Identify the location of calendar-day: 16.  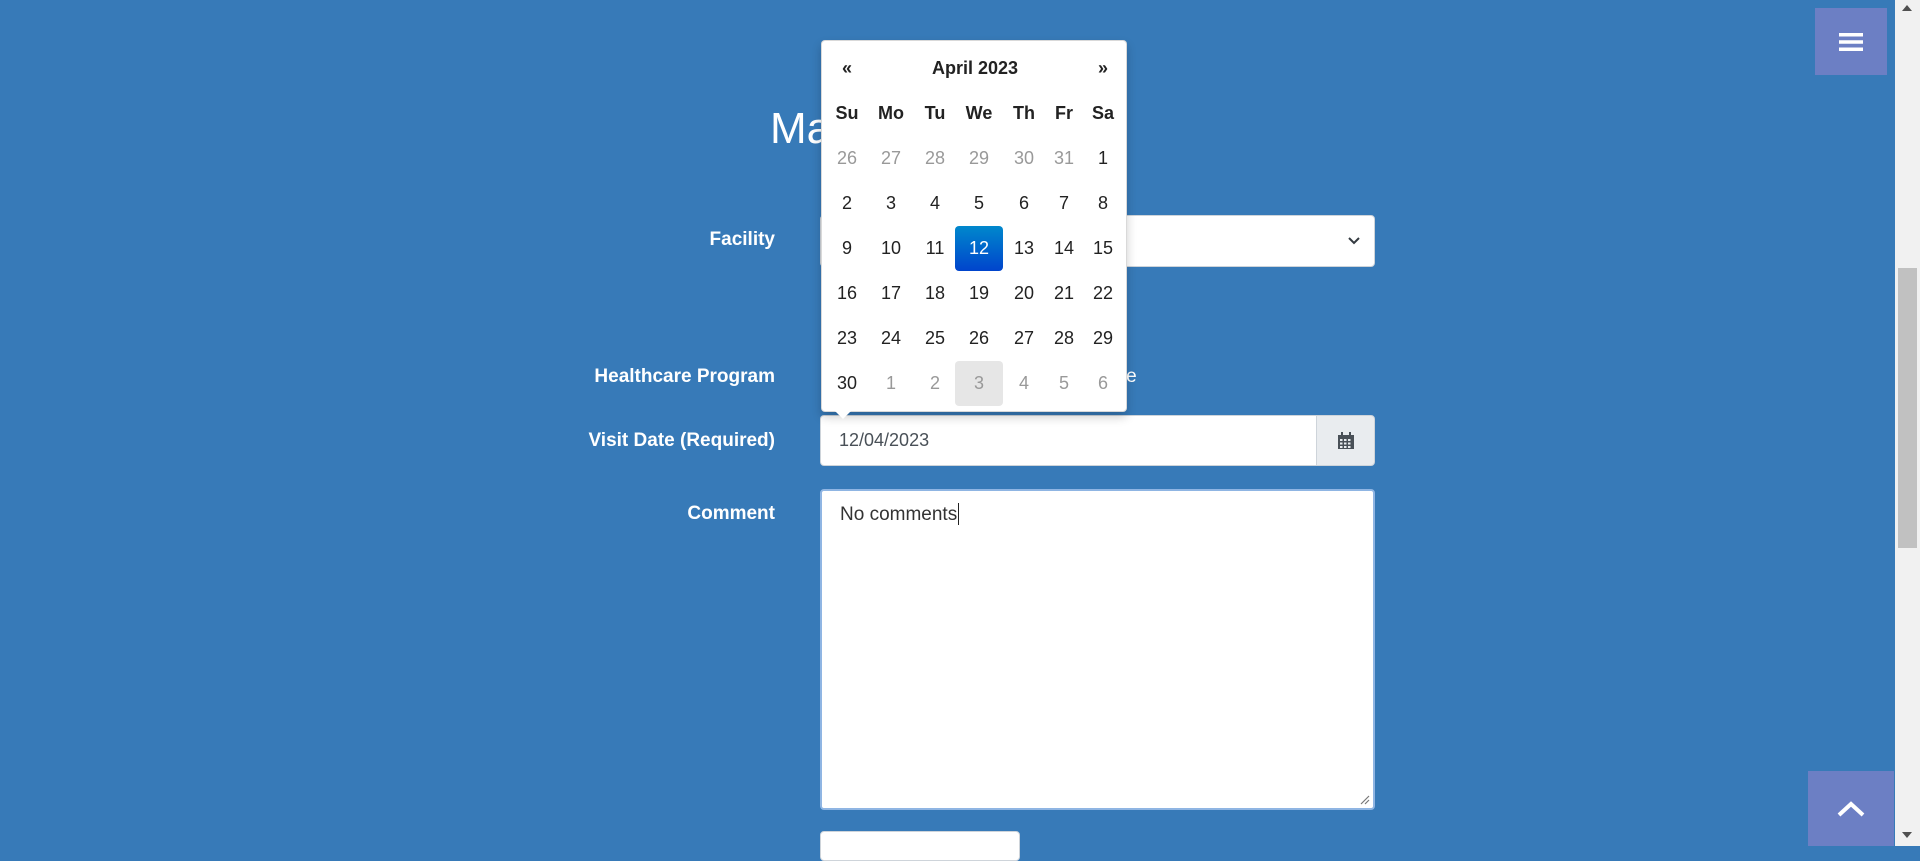
(847, 293).